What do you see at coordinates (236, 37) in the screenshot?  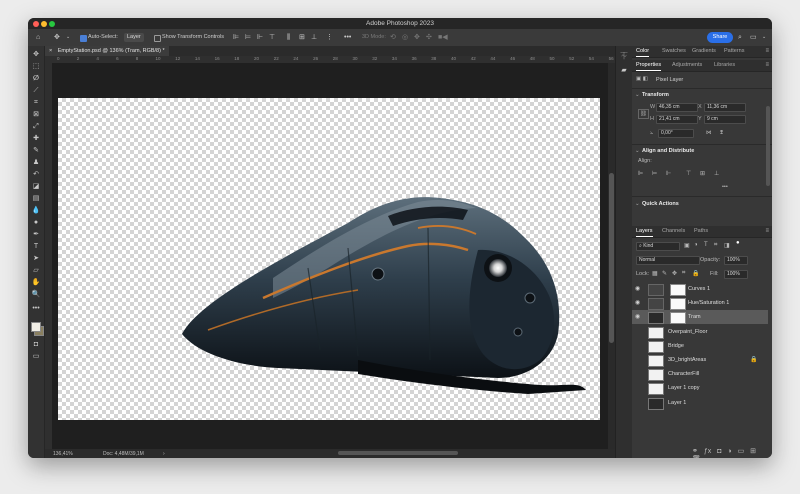 I see `align-left-icon: ⊫` at bounding box center [236, 37].